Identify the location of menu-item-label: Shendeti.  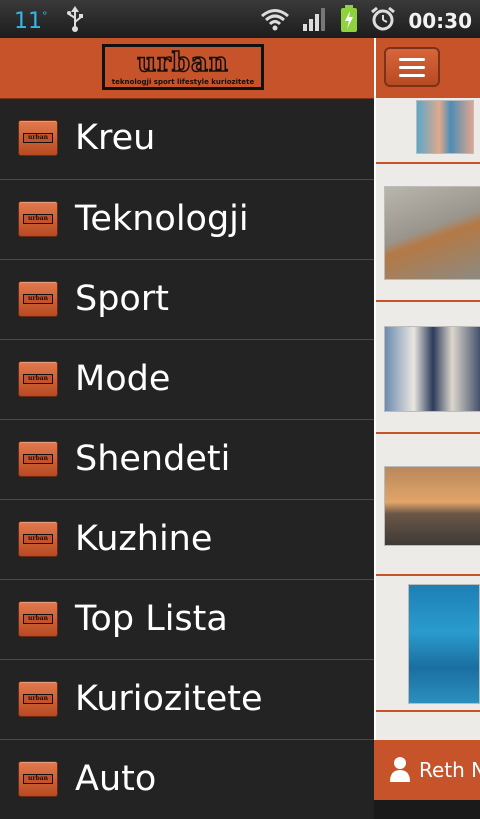
(153, 459).